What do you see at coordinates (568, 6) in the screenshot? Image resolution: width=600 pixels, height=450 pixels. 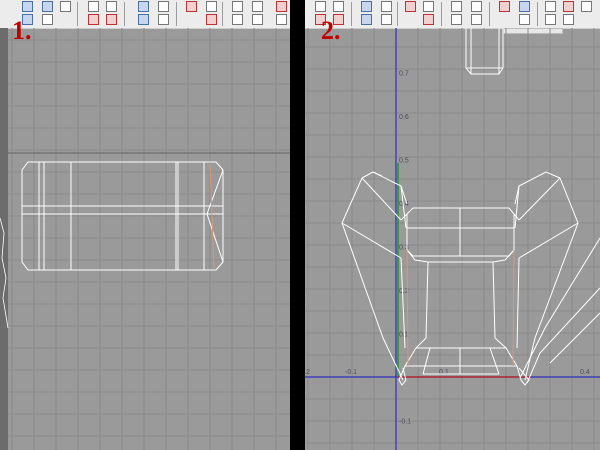 I see `color-icon` at bounding box center [568, 6].